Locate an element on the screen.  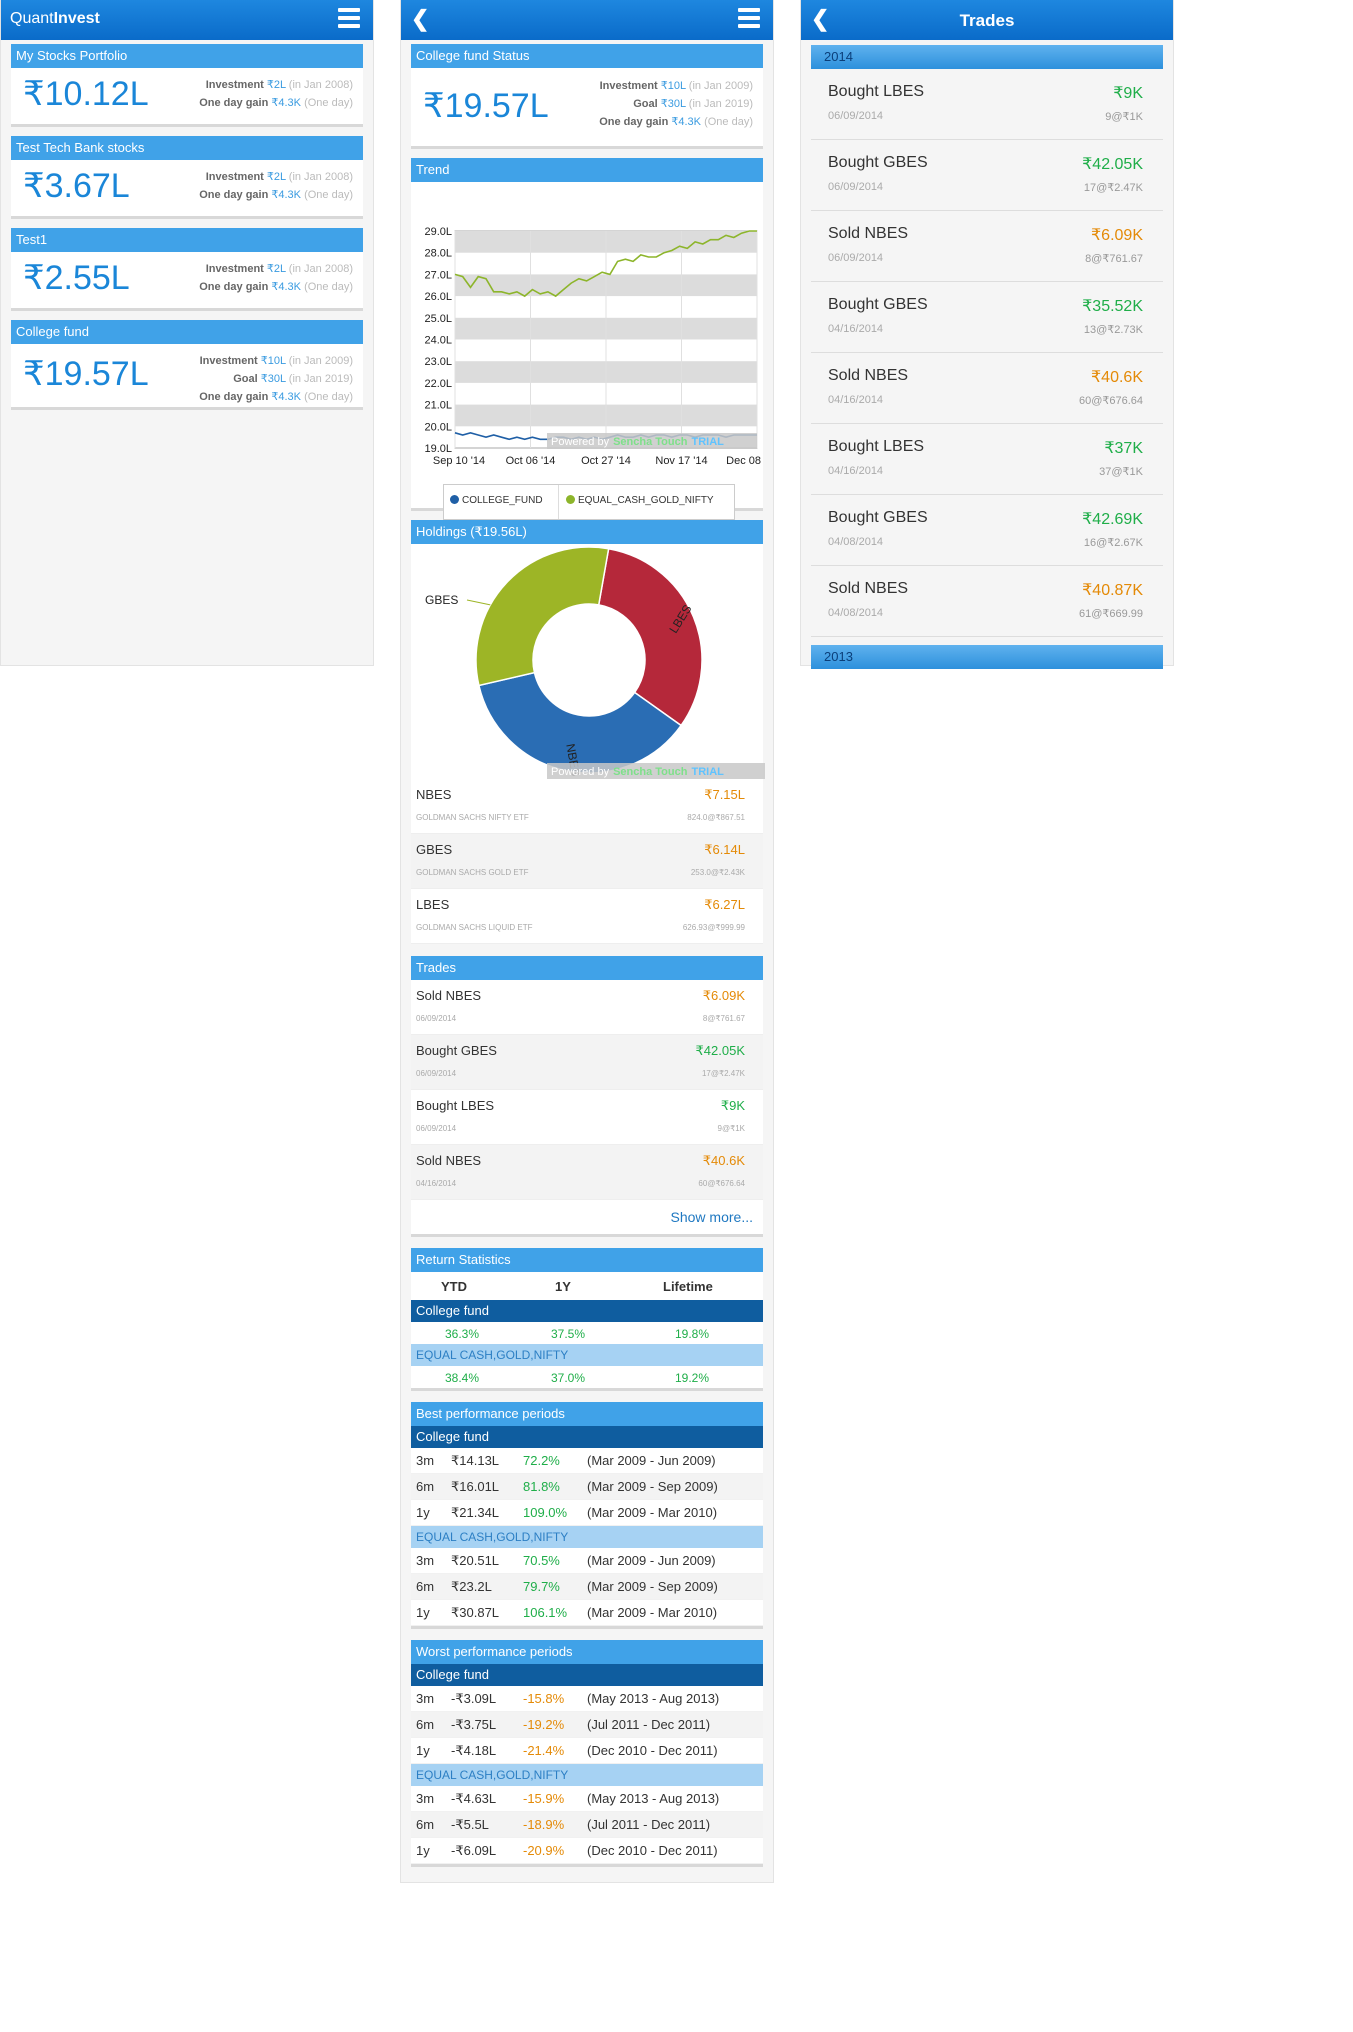
trade-amount: ₹37K is located at coordinates (1123, 448).